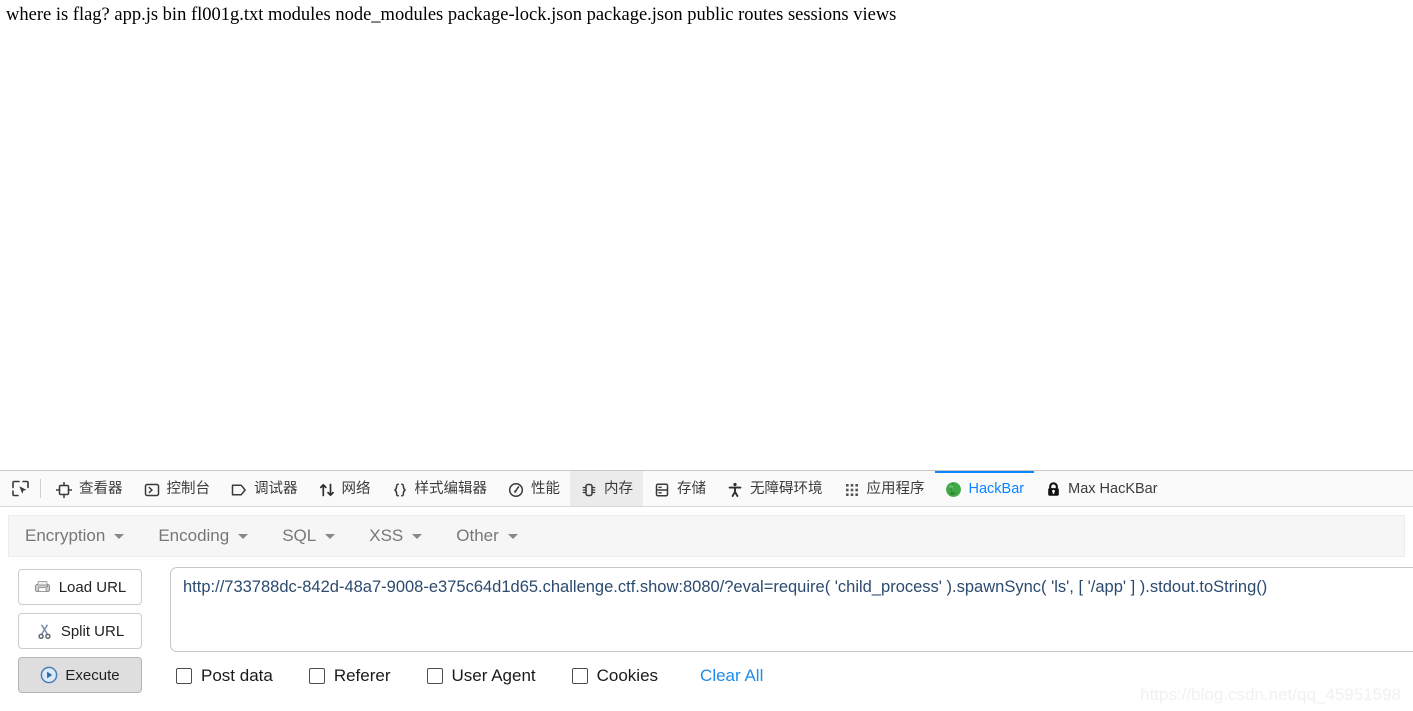 The width and height of the screenshot is (1413, 711). What do you see at coordinates (954, 490) in the screenshot?
I see `hackbar-globe-icon` at bounding box center [954, 490].